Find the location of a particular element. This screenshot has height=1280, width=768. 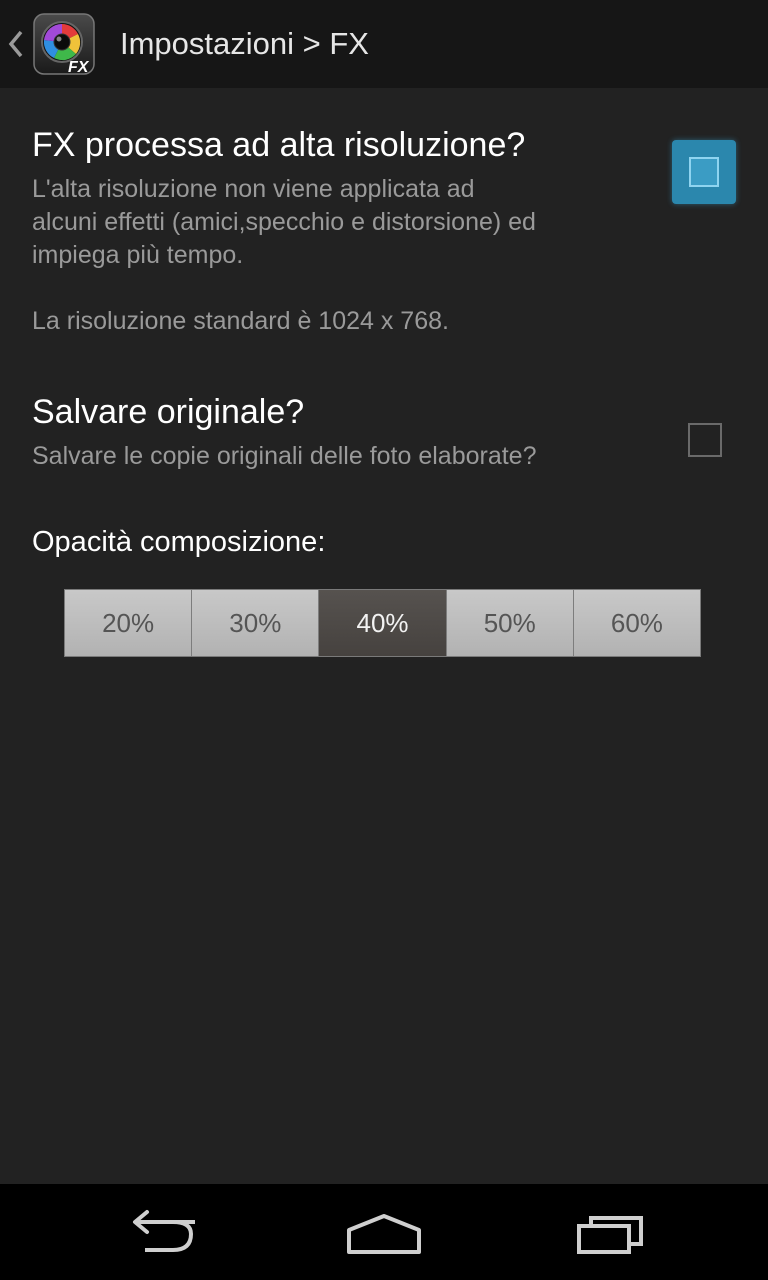

resolution-note: La risoluzione standard è 1024 x 768. is located at coordinates (240, 321).